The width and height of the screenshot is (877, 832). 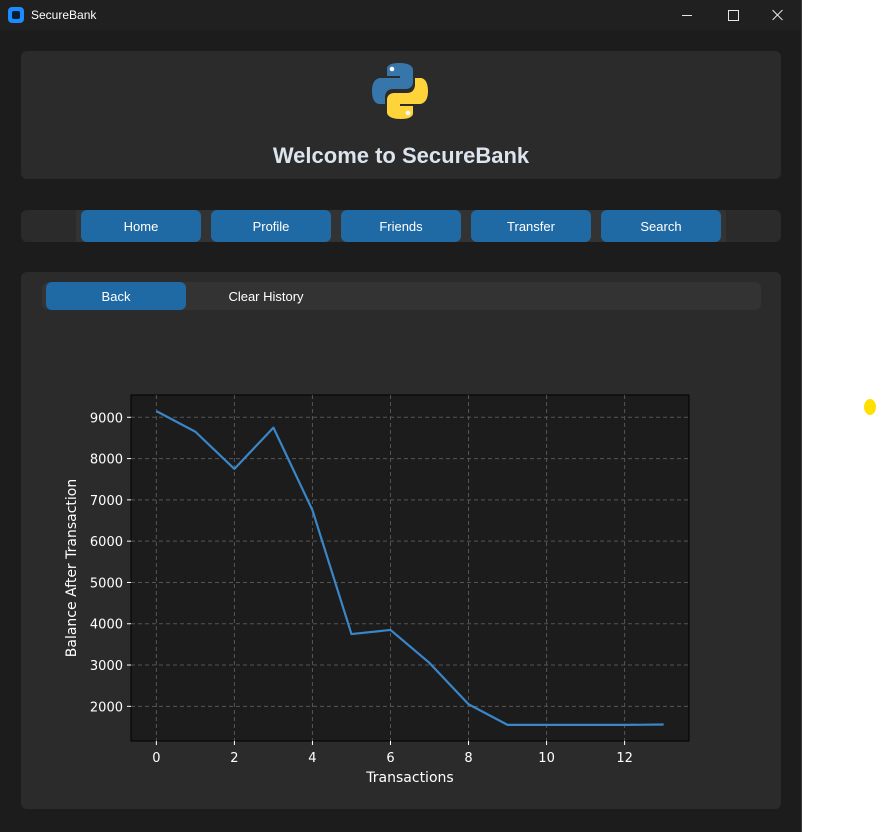 What do you see at coordinates (156, 758) in the screenshot?
I see `x-tick-label: 0` at bounding box center [156, 758].